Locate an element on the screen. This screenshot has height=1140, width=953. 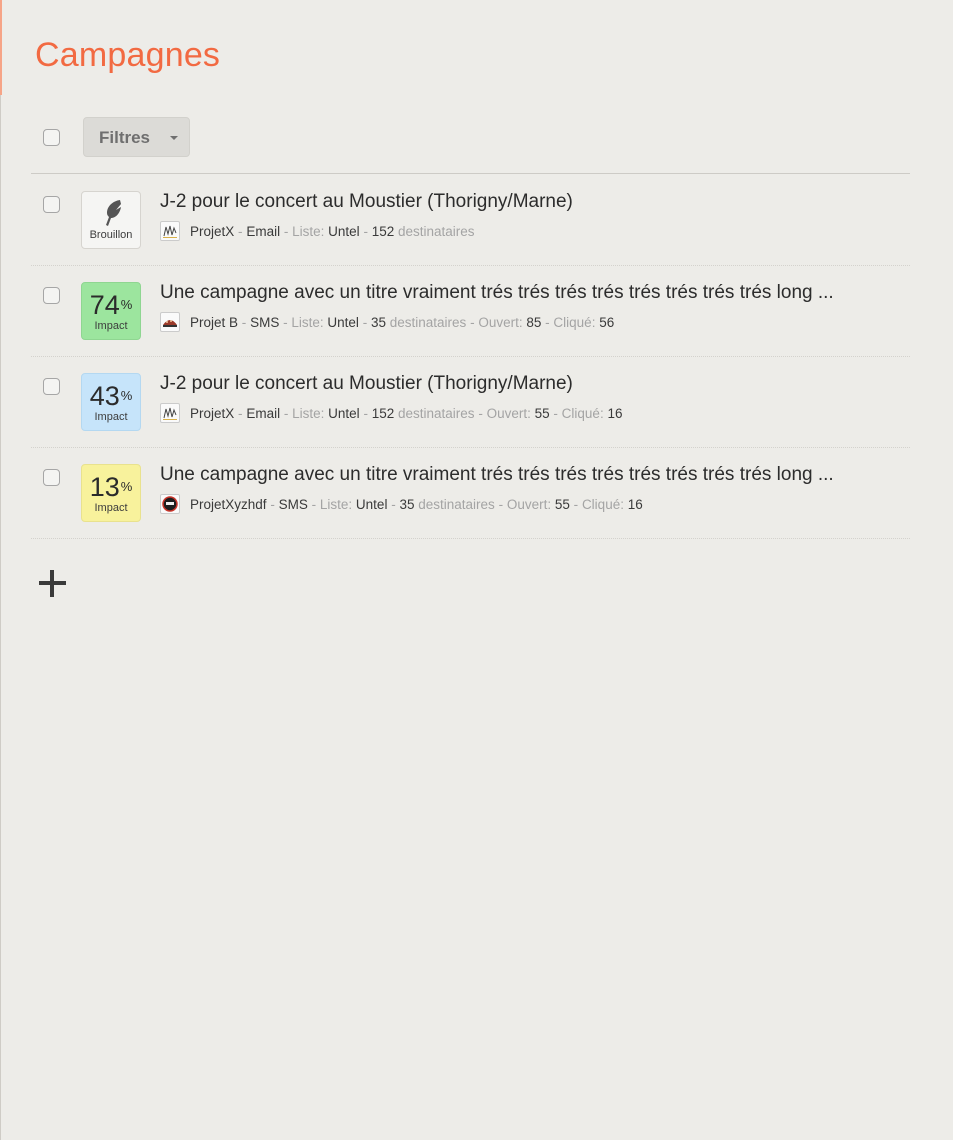
select-all-checkbox is located at coordinates (51, 137).